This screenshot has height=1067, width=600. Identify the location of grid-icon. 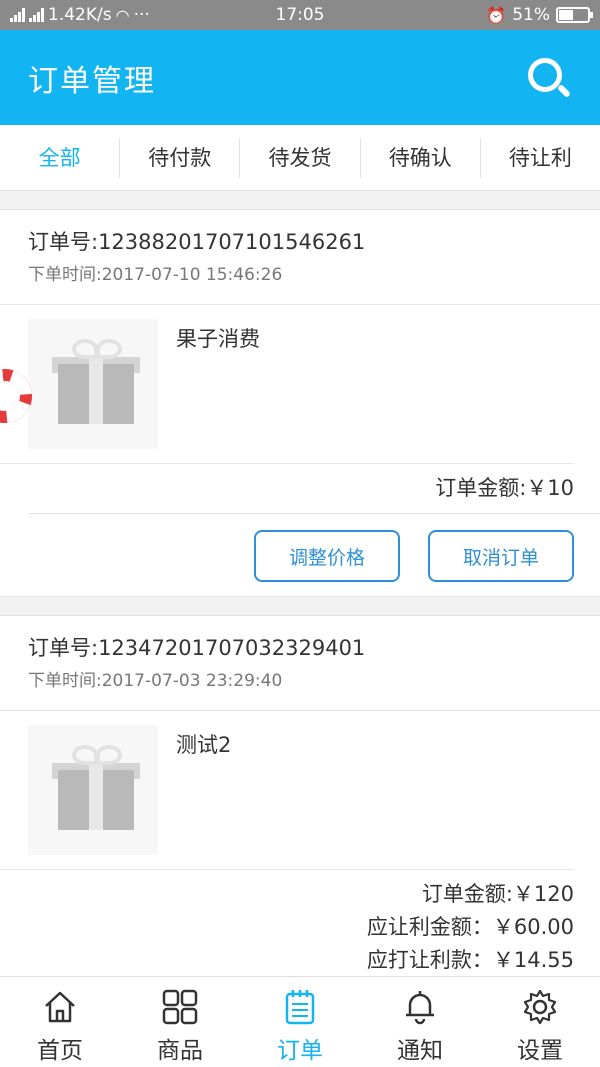
(180, 1007).